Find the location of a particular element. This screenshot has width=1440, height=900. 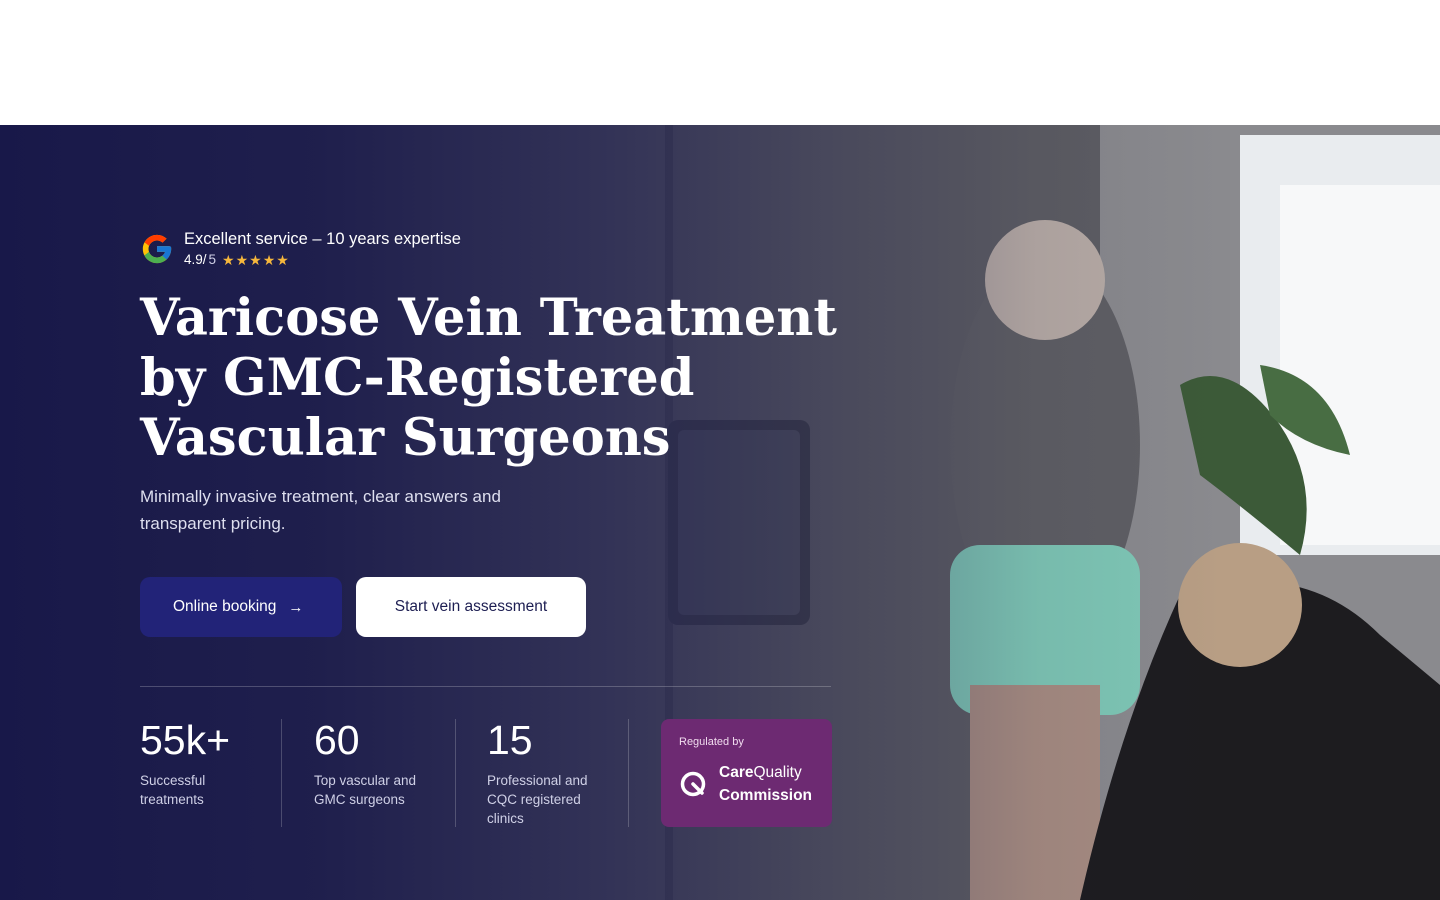

cqc-name: CareQuality Commission is located at coordinates (765, 784).